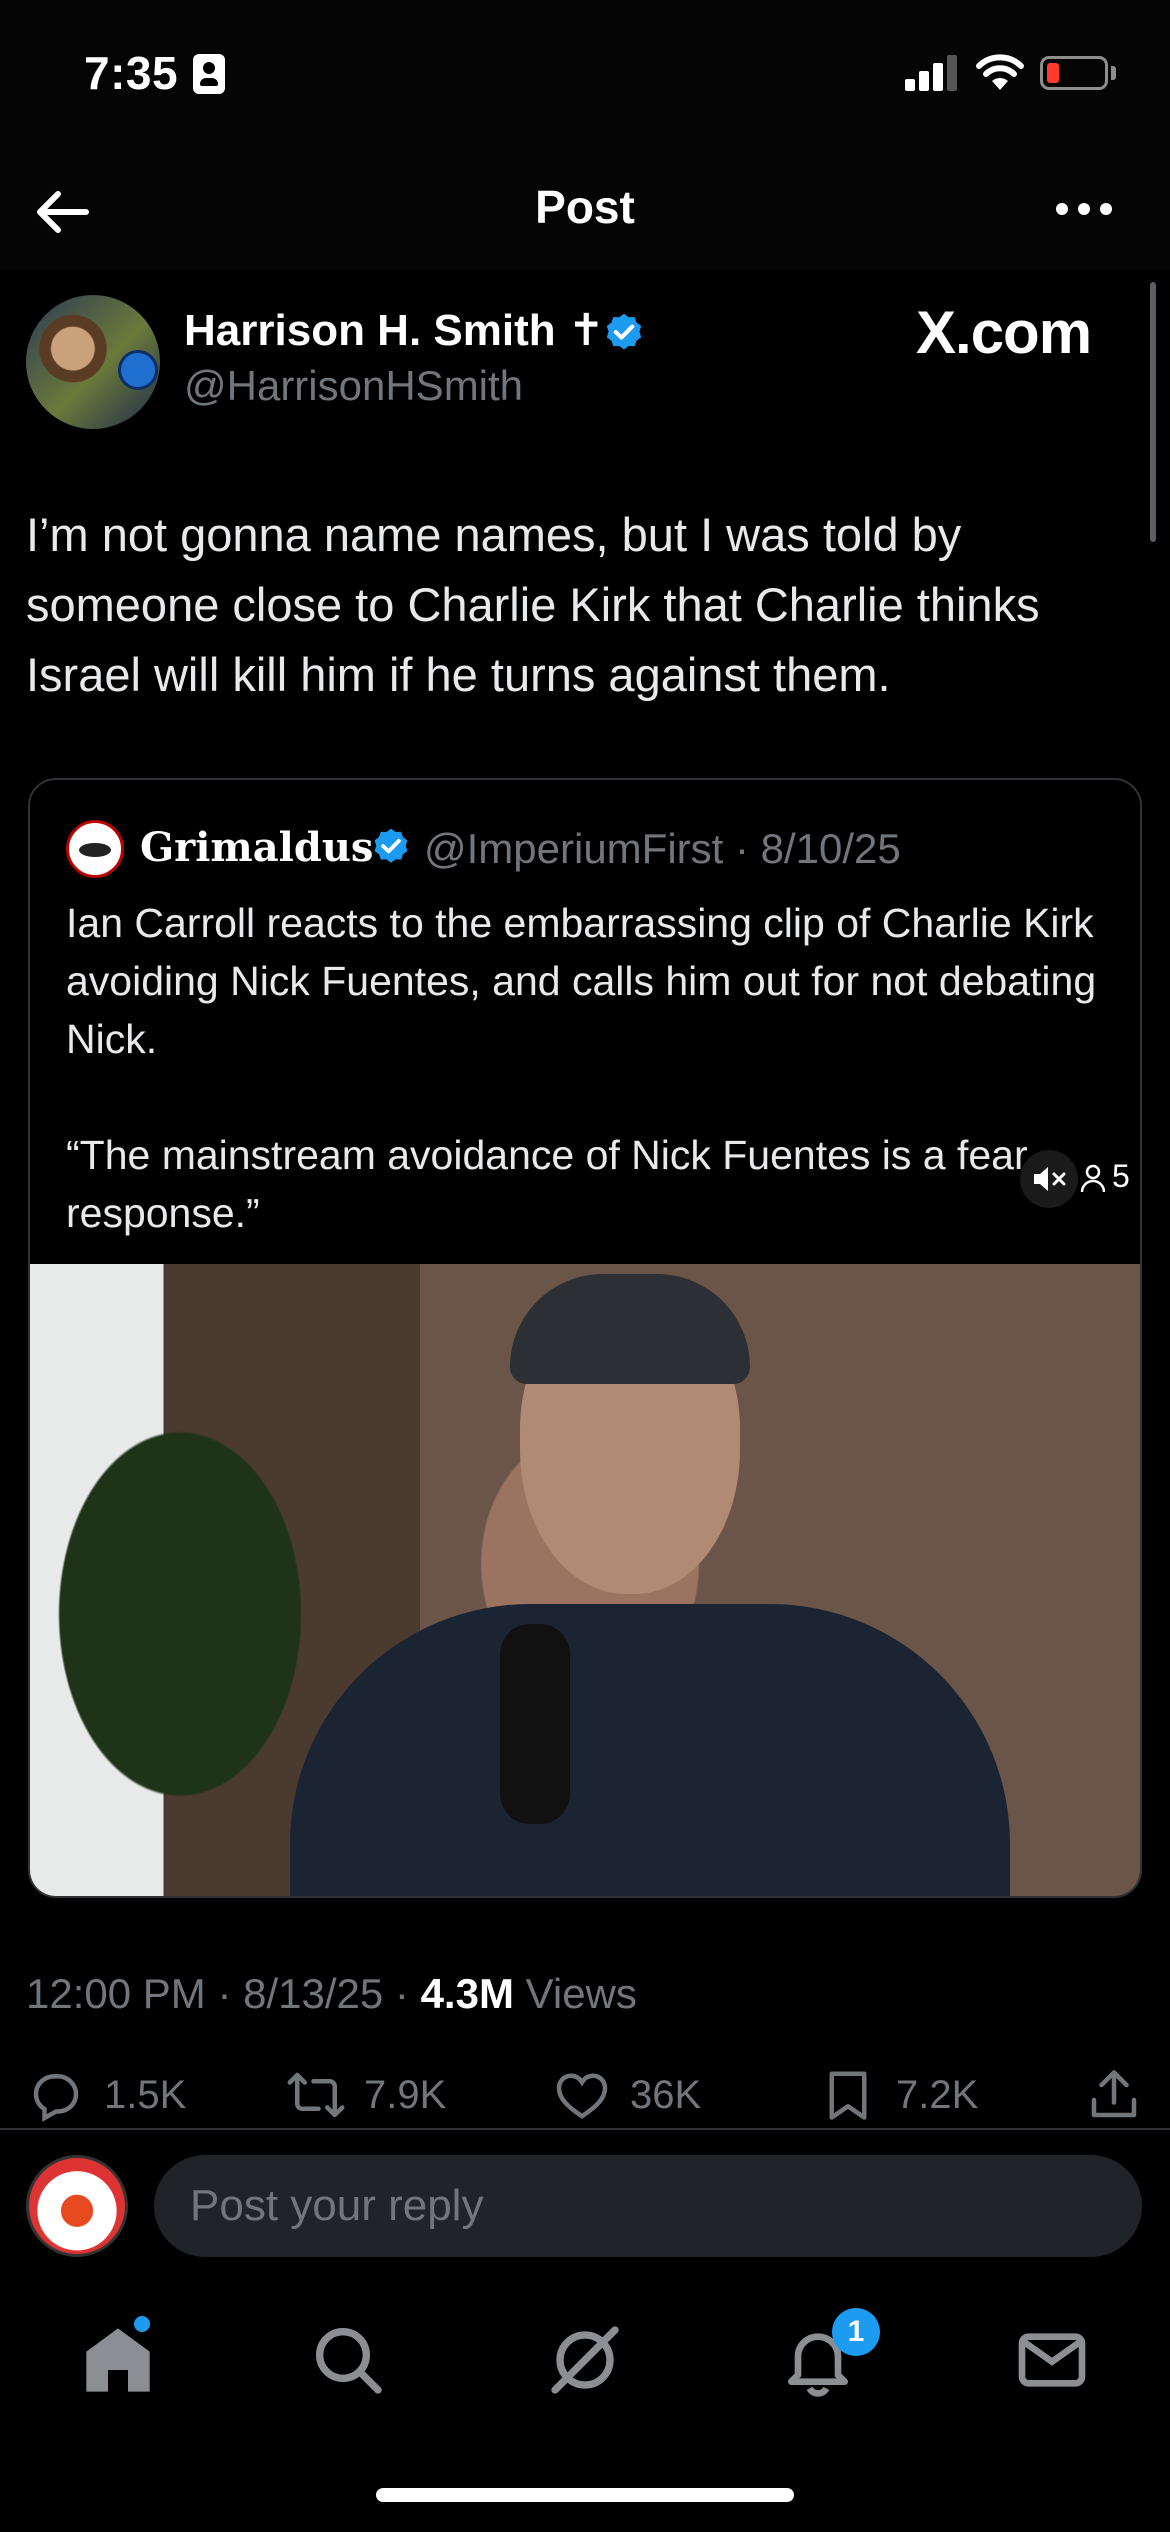 This screenshot has height=2532, width=1170. Describe the element at coordinates (585, 2129) in the screenshot. I see `divider` at that location.